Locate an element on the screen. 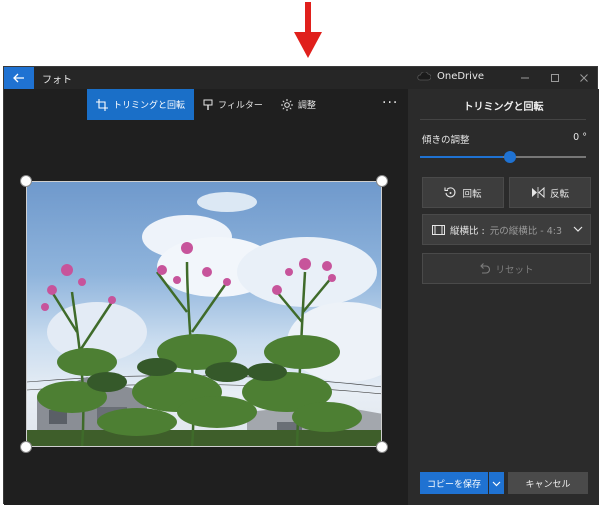  tab-adjust: 調整 is located at coordinates (298, 104).